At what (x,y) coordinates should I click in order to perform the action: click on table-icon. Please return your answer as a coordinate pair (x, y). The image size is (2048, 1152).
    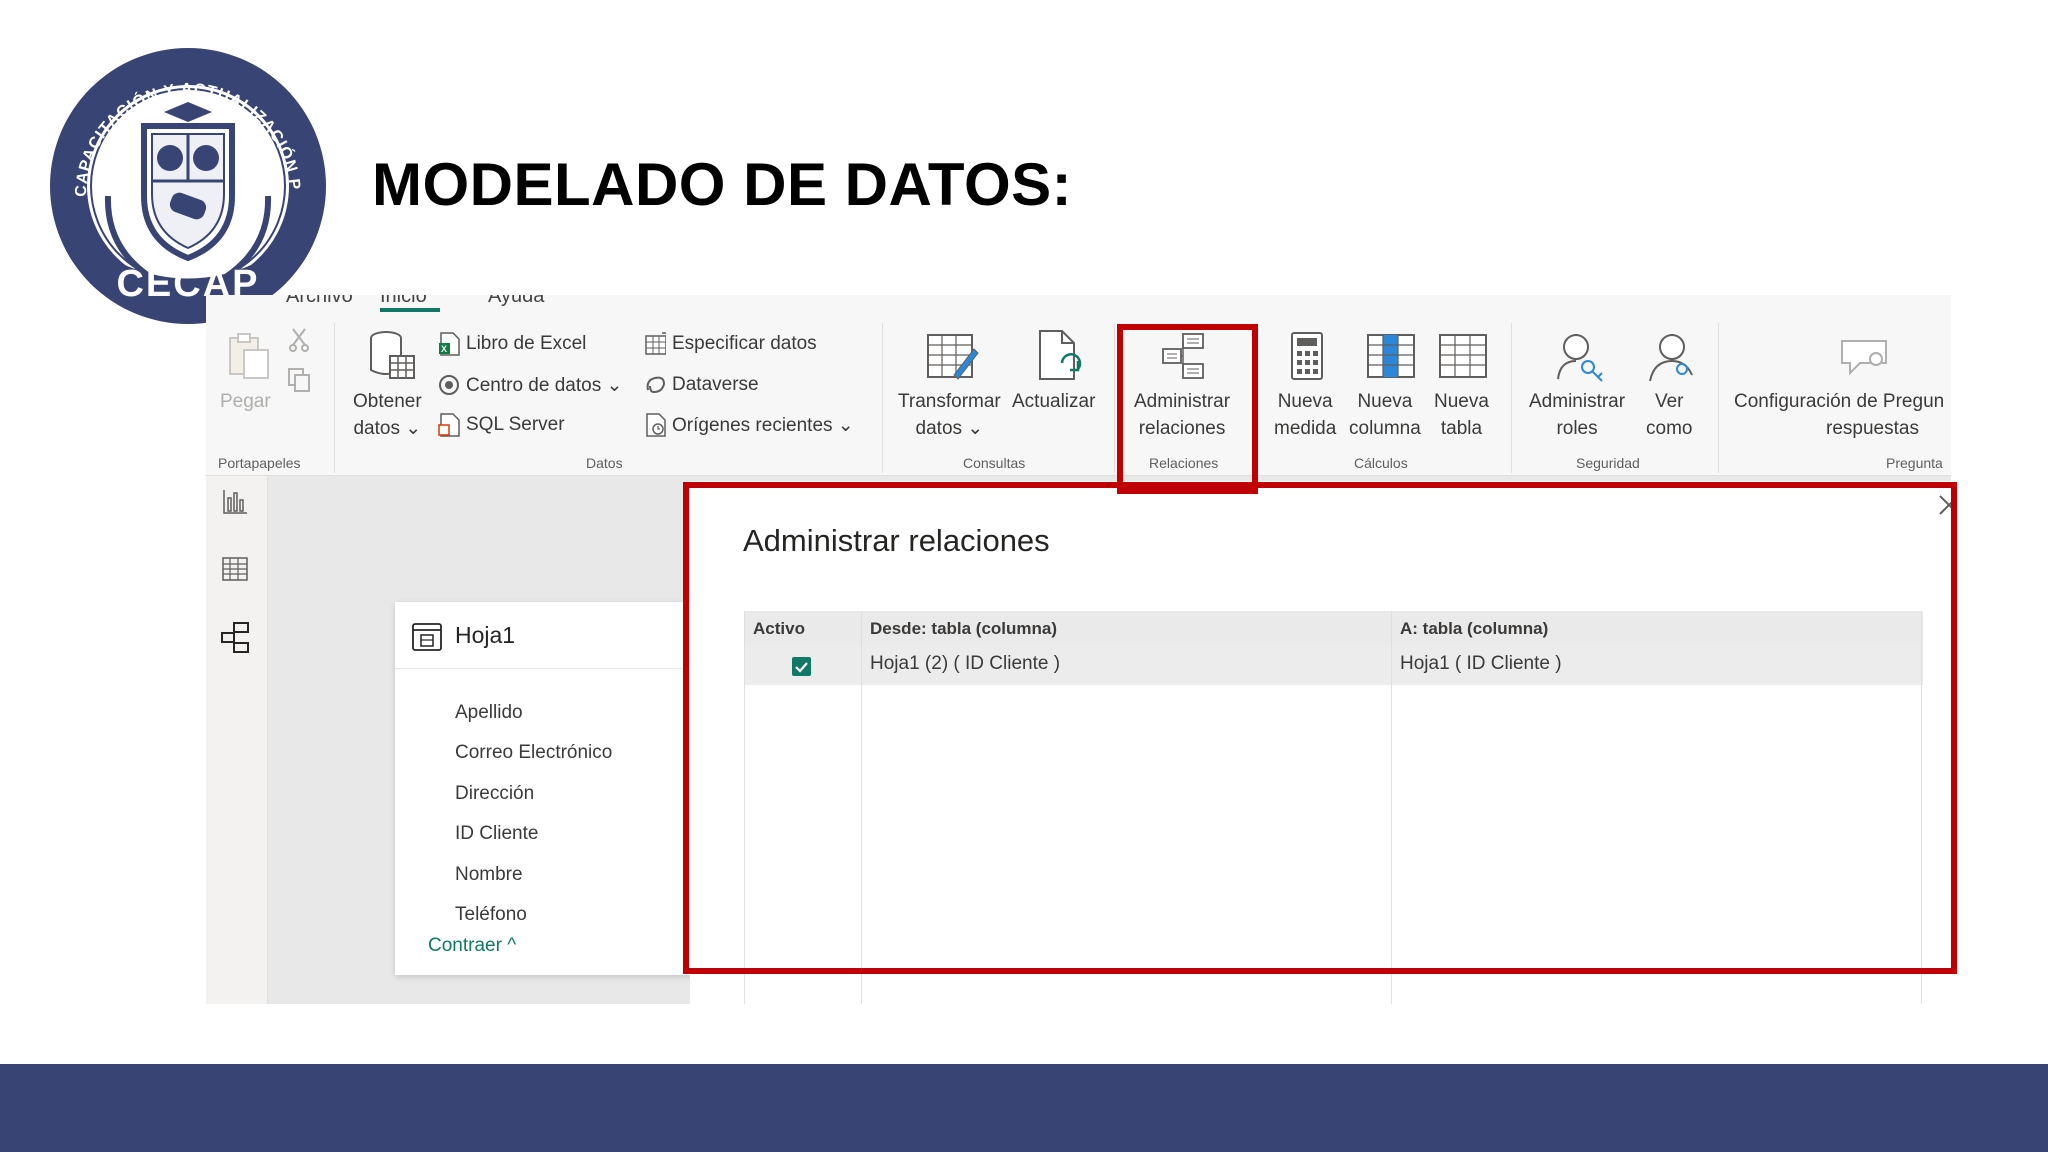
    Looking at the image, I should click on (427, 637).